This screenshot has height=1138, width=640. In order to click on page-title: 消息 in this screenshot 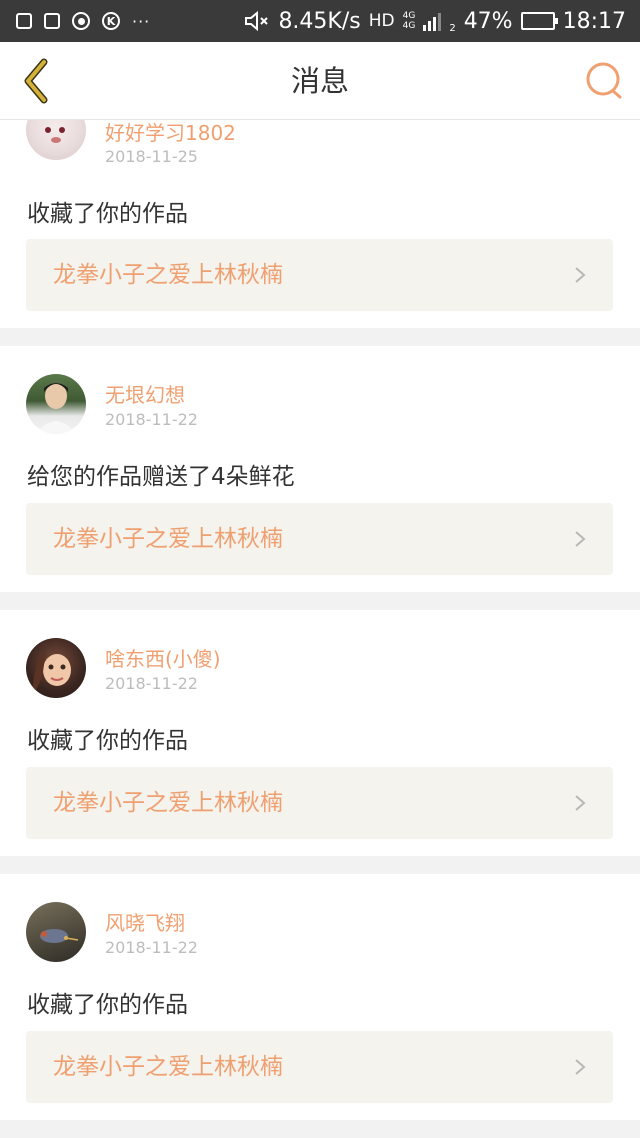, I will do `click(319, 81)`.